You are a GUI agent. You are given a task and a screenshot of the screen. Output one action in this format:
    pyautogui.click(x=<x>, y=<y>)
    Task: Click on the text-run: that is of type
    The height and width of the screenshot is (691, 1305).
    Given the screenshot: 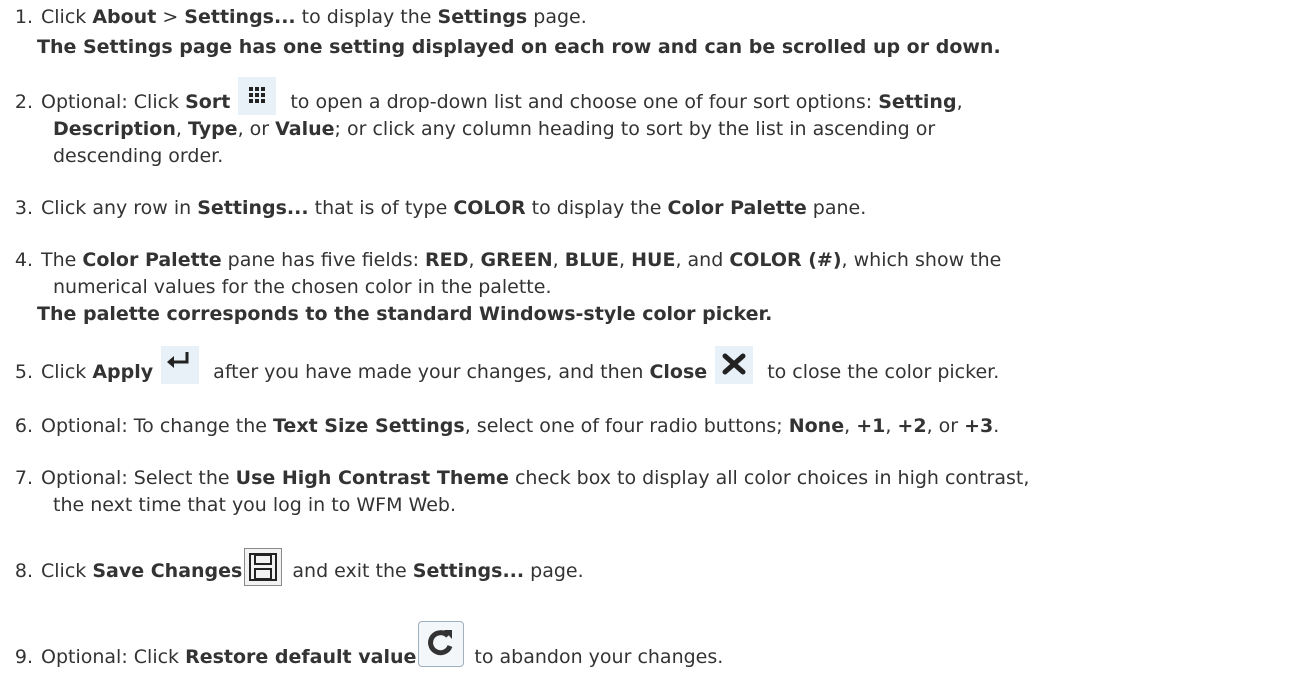 What is the action you would take?
    pyautogui.click(x=381, y=208)
    